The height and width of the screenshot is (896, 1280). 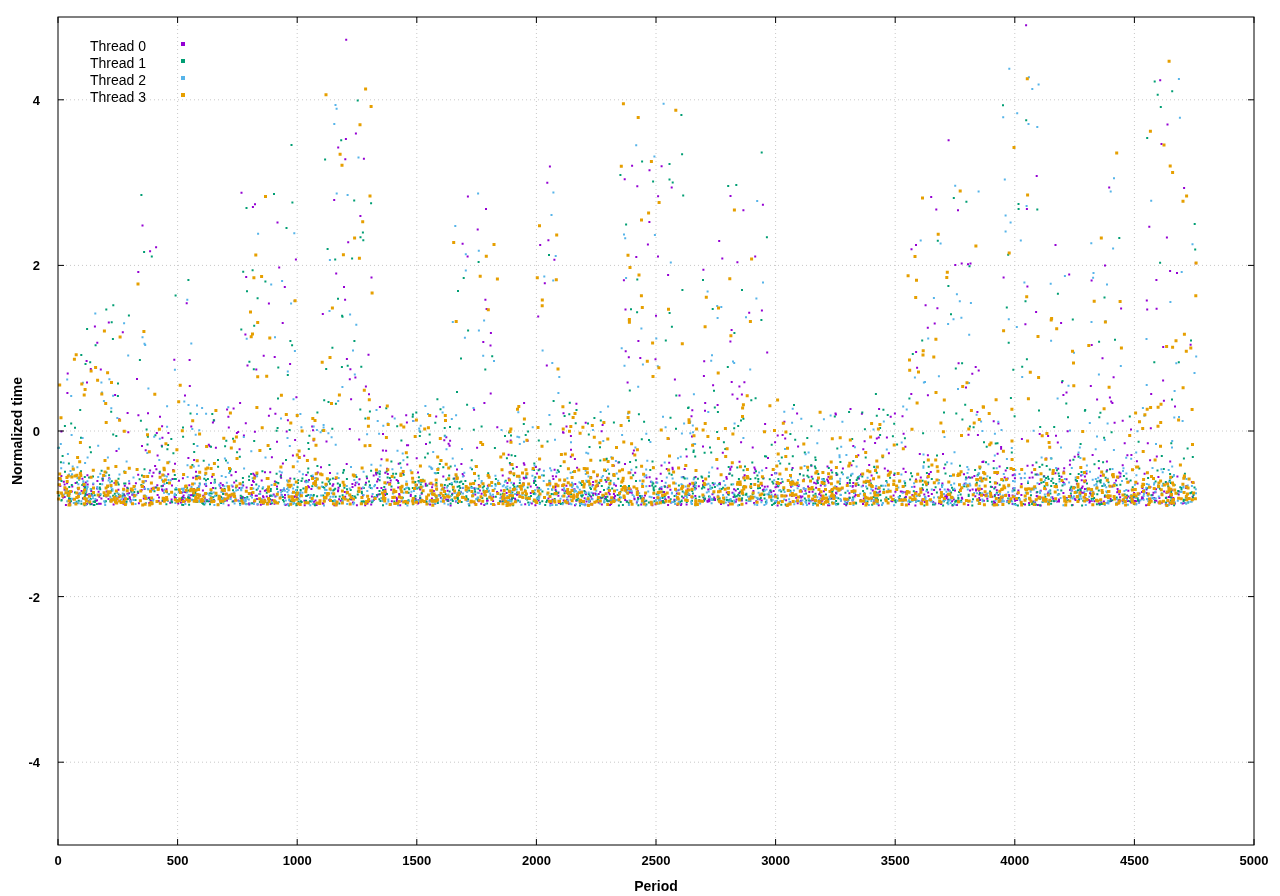 I want to click on legend-label: Thread 3, so click(x=118, y=97).